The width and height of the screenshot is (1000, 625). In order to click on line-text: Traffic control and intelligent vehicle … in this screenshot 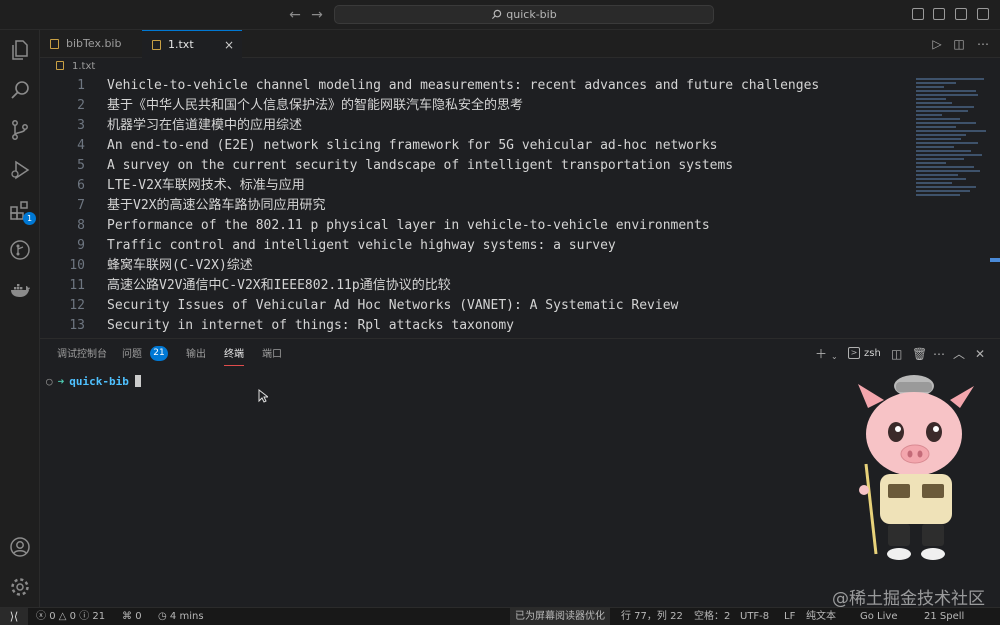, I will do `click(361, 245)`.